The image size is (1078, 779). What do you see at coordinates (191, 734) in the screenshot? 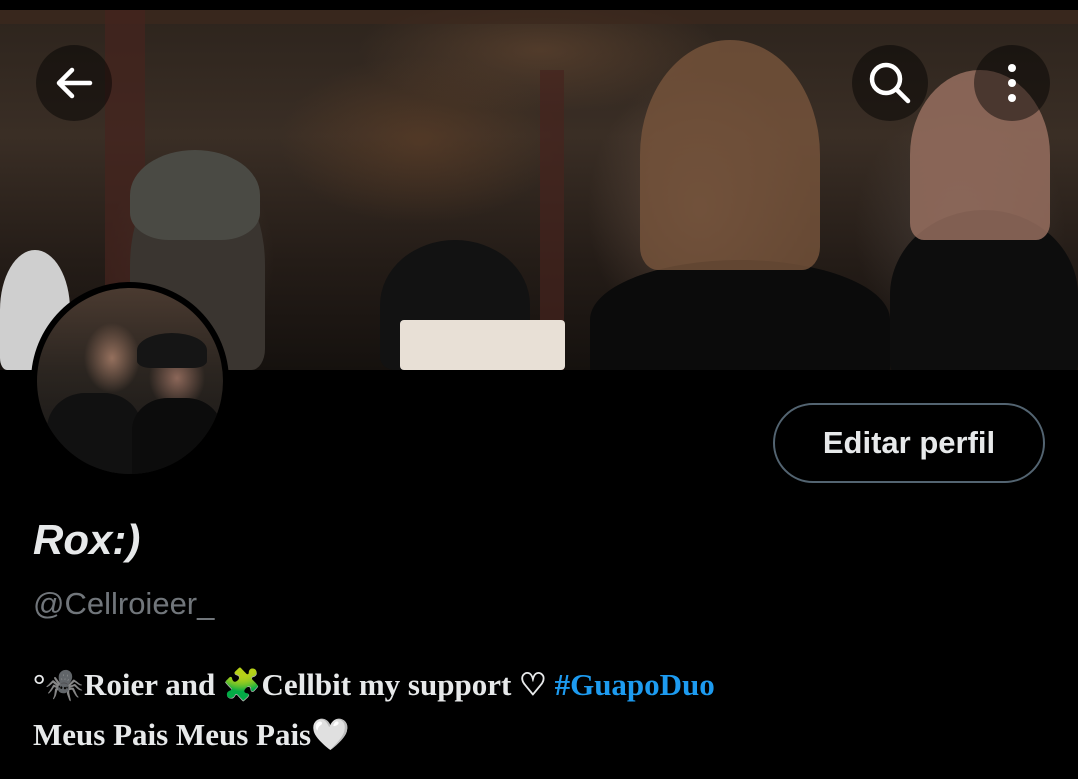
I see `bio-line-2: Meus Pais Meus Pais🤍` at bounding box center [191, 734].